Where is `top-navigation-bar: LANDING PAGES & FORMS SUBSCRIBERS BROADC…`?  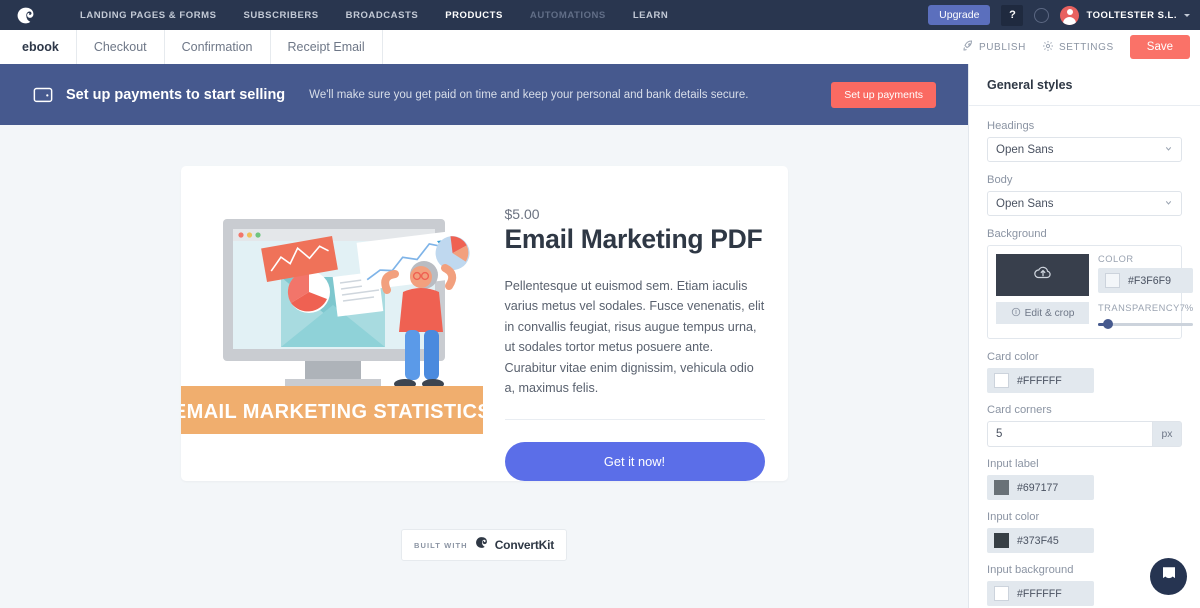
top-navigation-bar: LANDING PAGES & FORMS SUBSCRIBERS BROADC… is located at coordinates (600, 15).